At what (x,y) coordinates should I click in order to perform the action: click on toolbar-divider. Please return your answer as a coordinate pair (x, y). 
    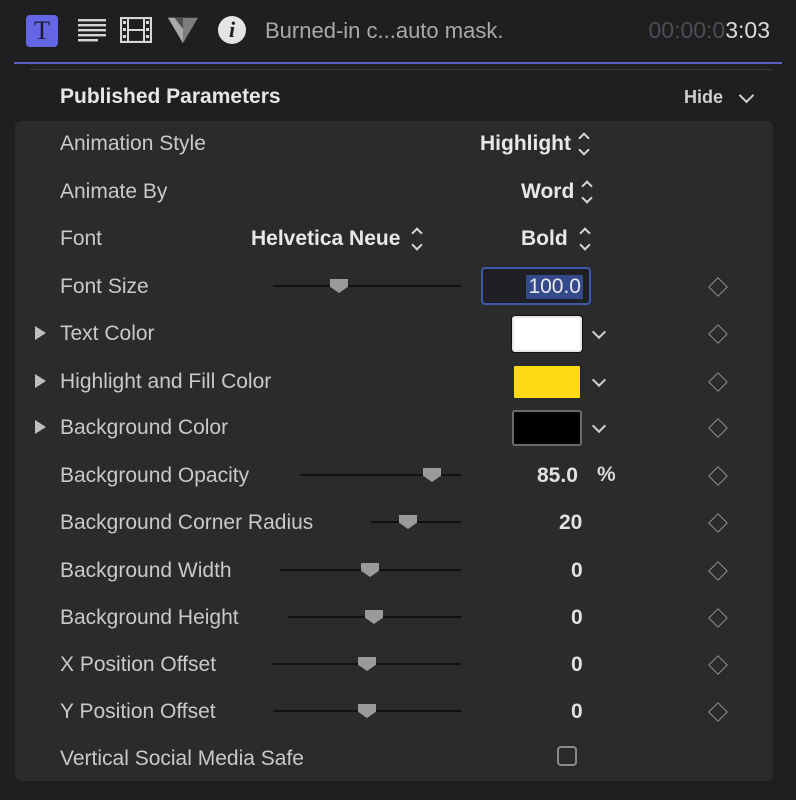
    Looking at the image, I should click on (401, 69).